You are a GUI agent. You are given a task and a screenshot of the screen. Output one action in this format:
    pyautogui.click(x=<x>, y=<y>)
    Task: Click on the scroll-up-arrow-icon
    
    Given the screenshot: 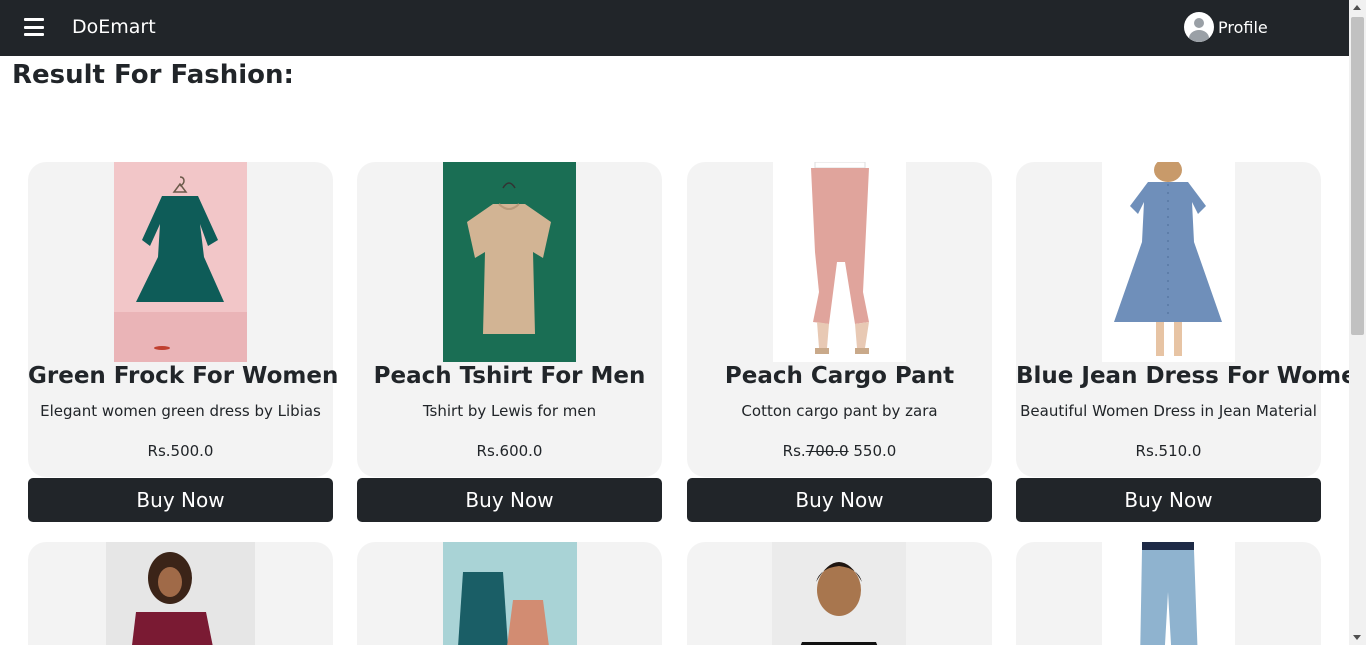 What is the action you would take?
    pyautogui.click(x=1357, y=7)
    